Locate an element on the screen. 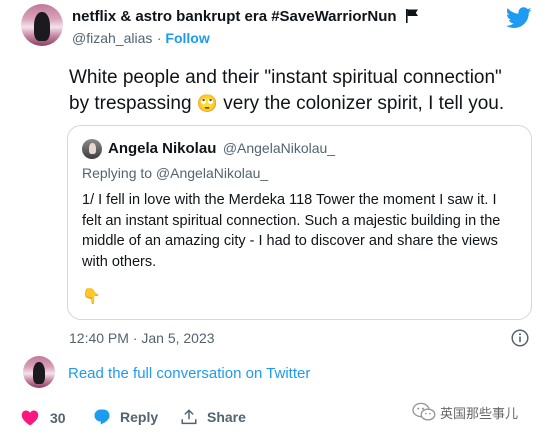 The width and height of the screenshot is (545, 434). author-avatar is located at coordinates (42, 25).